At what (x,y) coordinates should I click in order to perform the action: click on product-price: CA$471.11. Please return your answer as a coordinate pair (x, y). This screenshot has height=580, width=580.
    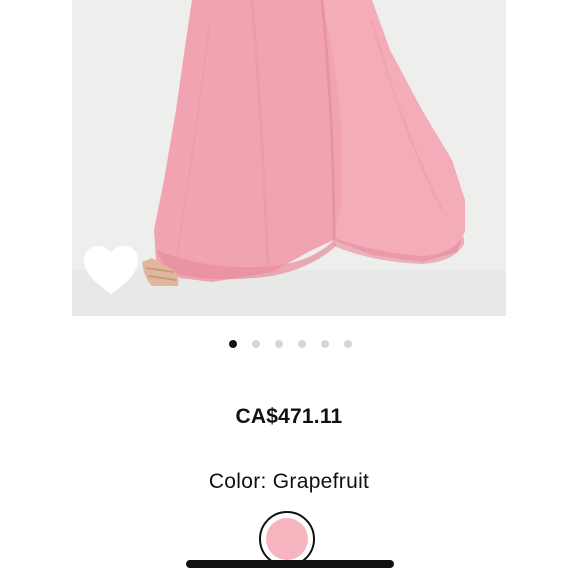
    Looking at the image, I should click on (289, 416).